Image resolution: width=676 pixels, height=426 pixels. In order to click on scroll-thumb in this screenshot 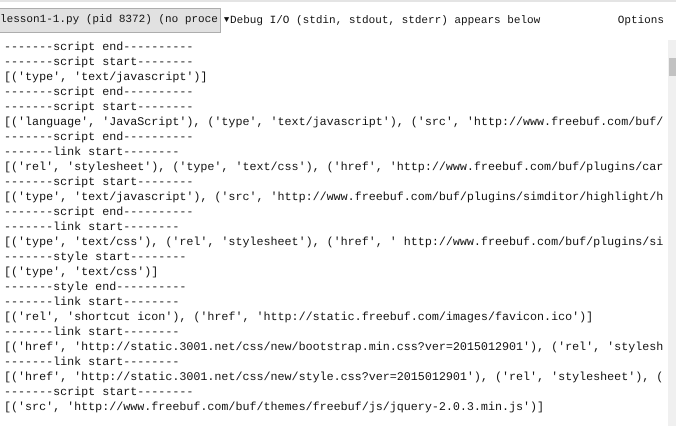, I will do `click(672, 67)`.